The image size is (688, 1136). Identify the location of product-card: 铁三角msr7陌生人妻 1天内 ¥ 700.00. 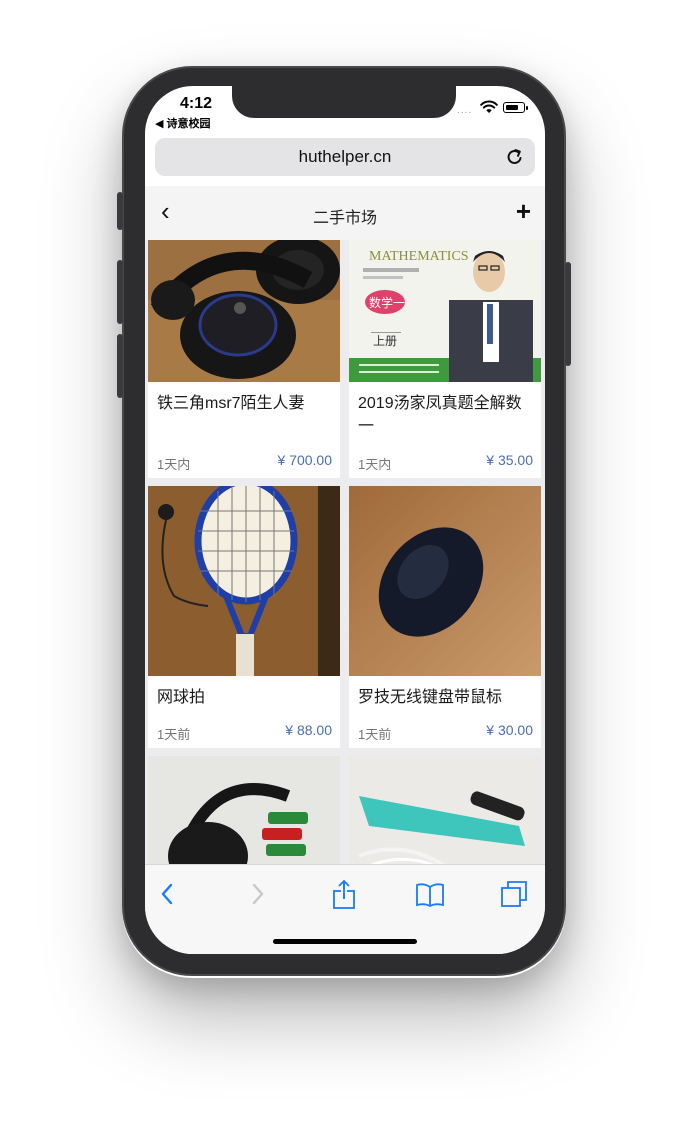
(244, 359).